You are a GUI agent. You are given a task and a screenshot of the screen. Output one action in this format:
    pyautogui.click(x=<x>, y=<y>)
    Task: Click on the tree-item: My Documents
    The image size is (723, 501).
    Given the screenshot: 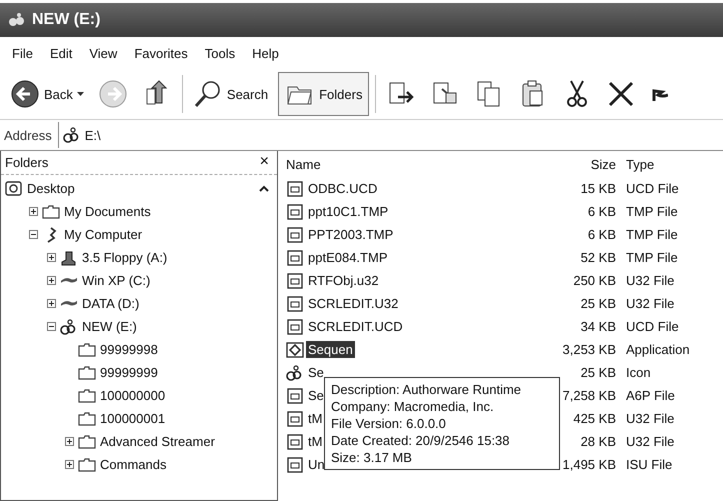 What is the action you would take?
    pyautogui.click(x=107, y=211)
    